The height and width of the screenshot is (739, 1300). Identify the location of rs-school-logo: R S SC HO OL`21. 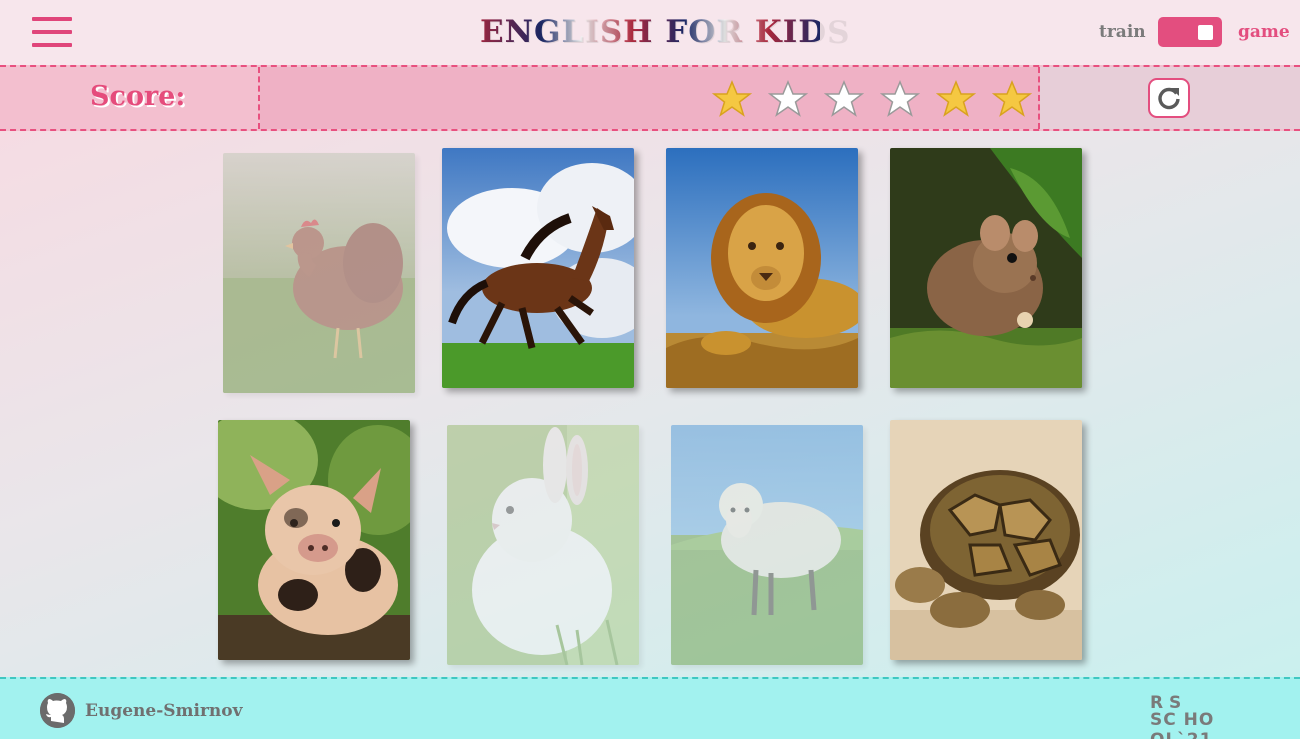
(1207, 716).